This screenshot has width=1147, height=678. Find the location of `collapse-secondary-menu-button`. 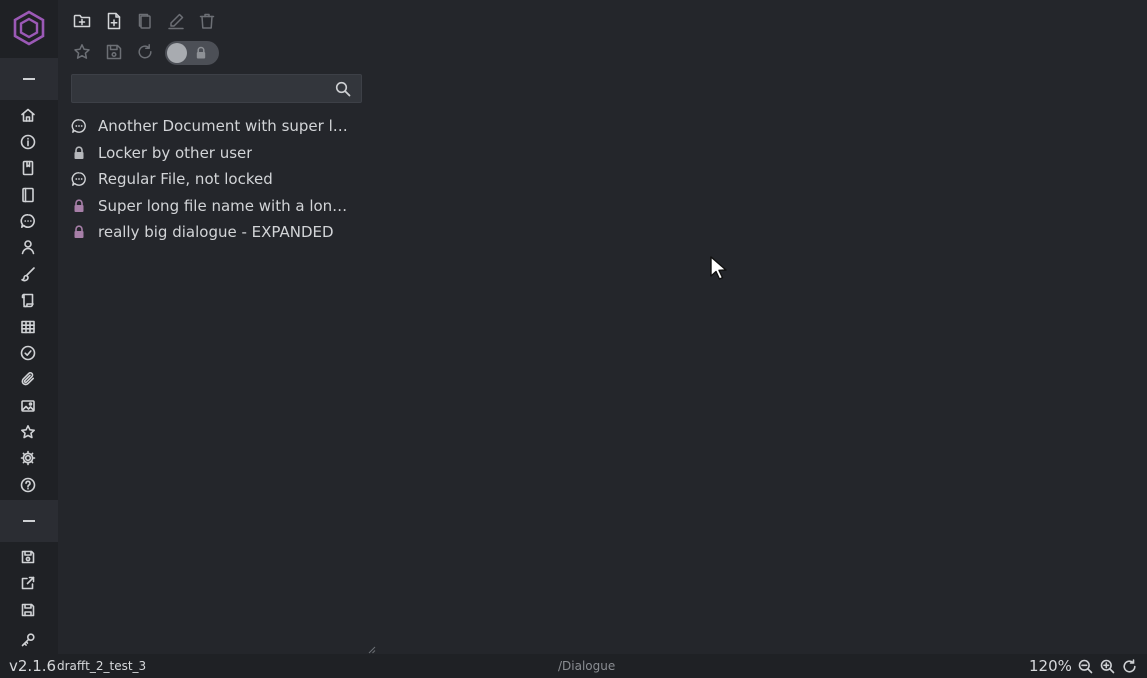

collapse-secondary-menu-button is located at coordinates (29, 521).